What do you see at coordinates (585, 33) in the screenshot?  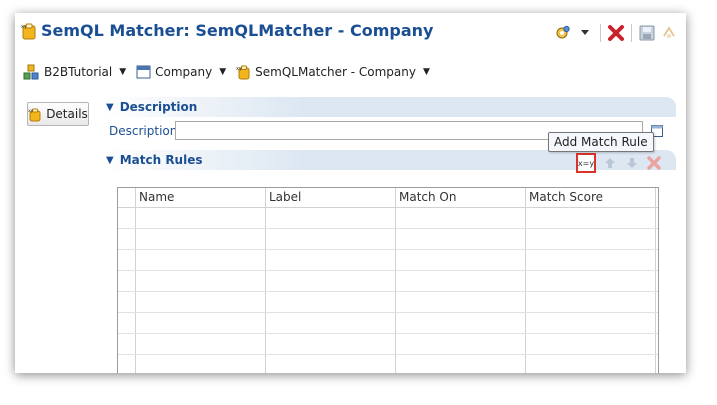 I see `chevron-down-icon` at bounding box center [585, 33].